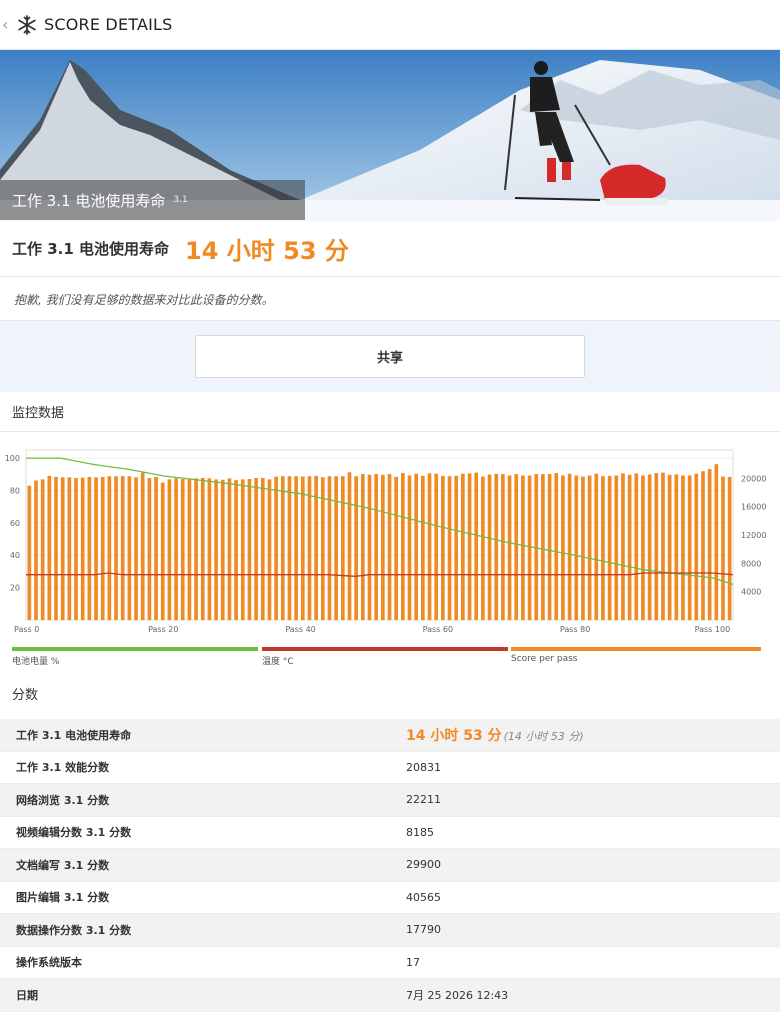 This screenshot has width=780, height=1017. I want to click on score-name: 工作 3.1 效能分数, so click(63, 768).